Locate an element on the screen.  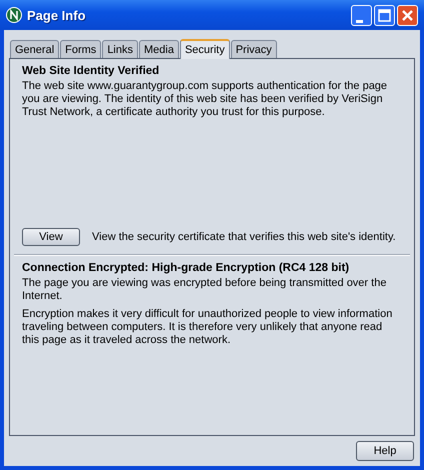
section-heading: Connection Encrypted: High-grade Encryption (RC4 128 bit) is located at coordinates (186, 268).